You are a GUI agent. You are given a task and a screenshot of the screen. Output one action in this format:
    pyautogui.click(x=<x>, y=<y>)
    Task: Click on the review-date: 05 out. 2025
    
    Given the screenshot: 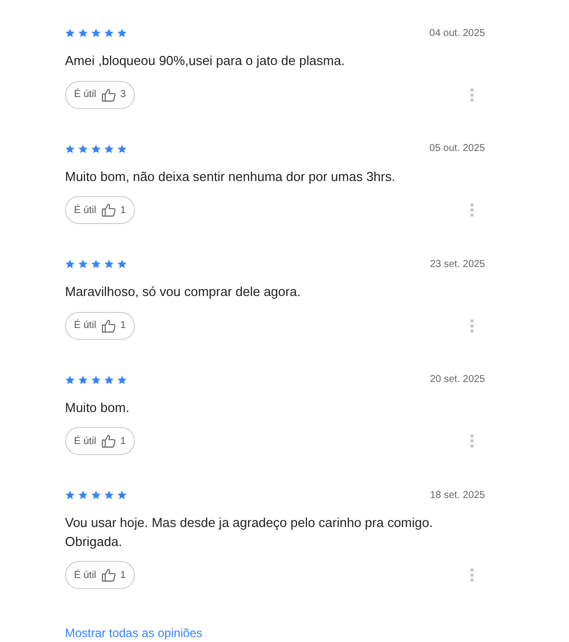 What is the action you would take?
    pyautogui.click(x=457, y=148)
    